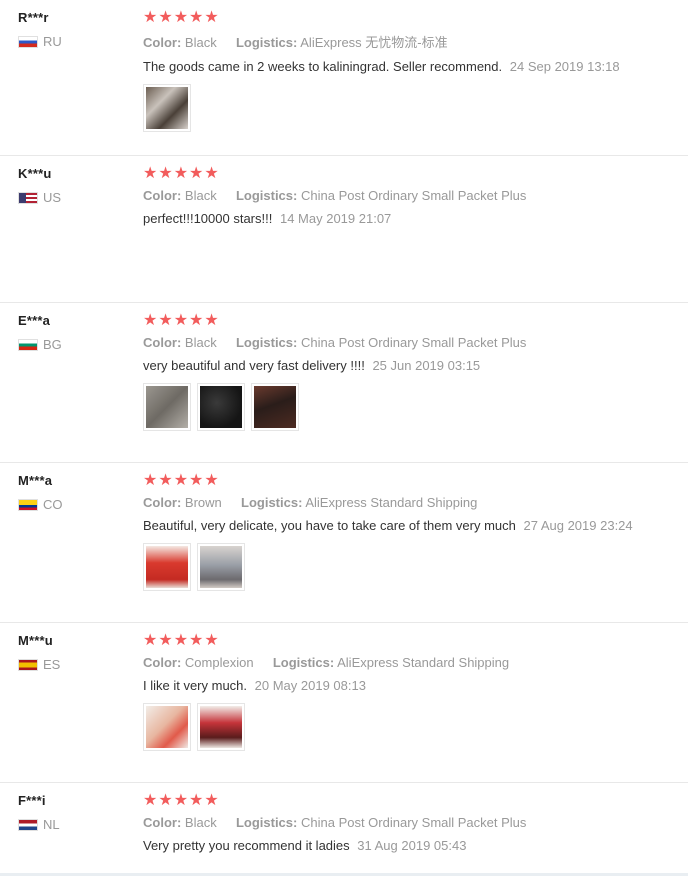 The width and height of the screenshot is (688, 876). I want to click on review-text-row: I like it very much. 20 May 2019 08:13, so click(410, 685).